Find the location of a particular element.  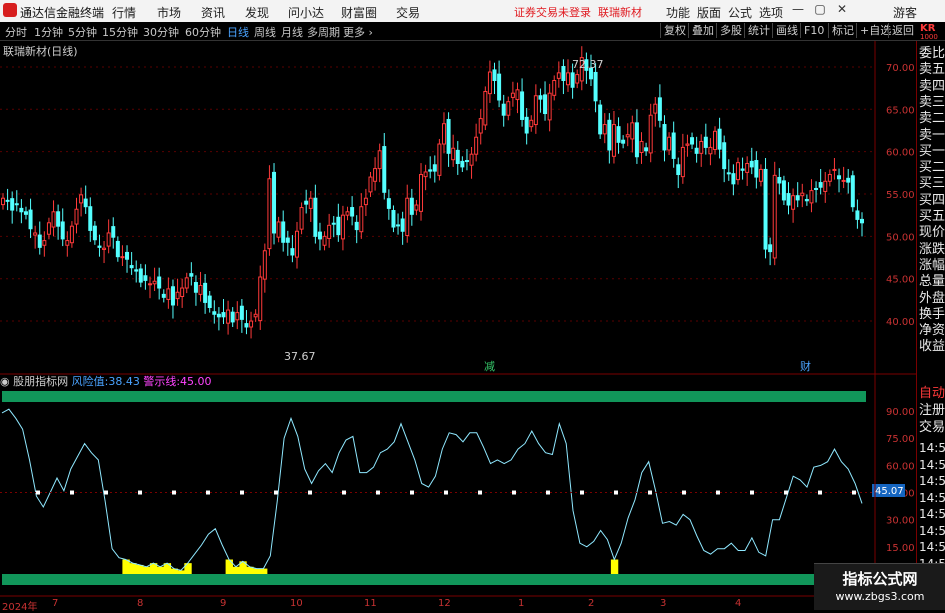

current-value-text: 45.07 is located at coordinates (889, 491).